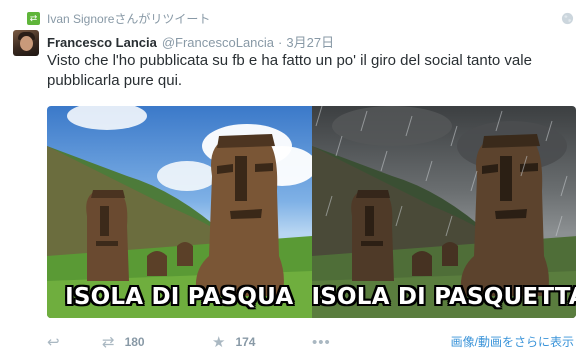 The height and width of the screenshot is (364, 588). Describe the element at coordinates (321, 342) in the screenshot. I see `more-icon: •••` at that location.